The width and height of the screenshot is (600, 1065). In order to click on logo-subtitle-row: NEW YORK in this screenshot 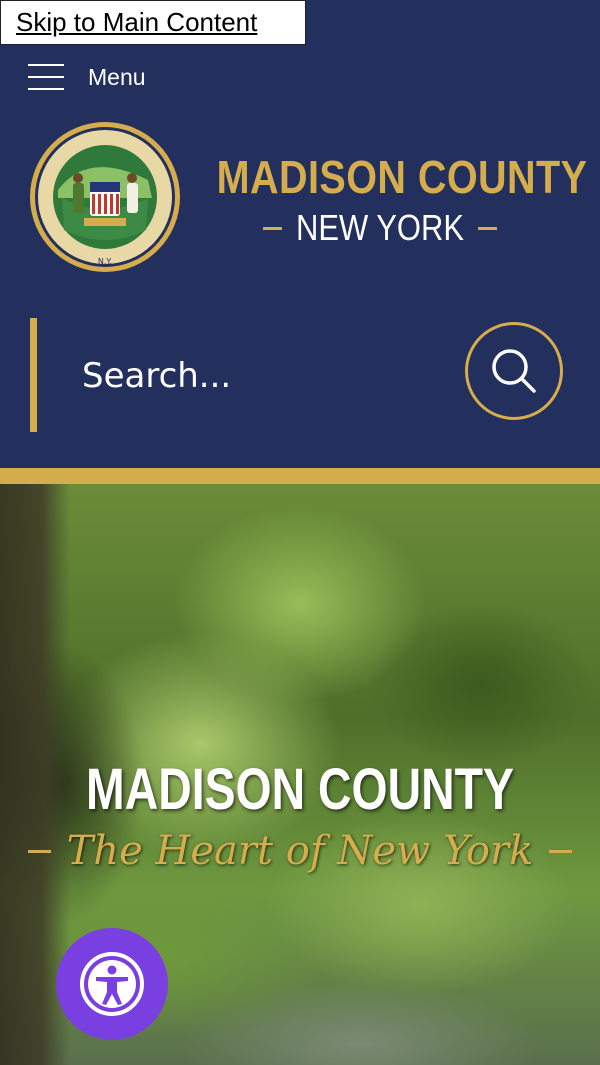, I will do `click(380, 228)`.